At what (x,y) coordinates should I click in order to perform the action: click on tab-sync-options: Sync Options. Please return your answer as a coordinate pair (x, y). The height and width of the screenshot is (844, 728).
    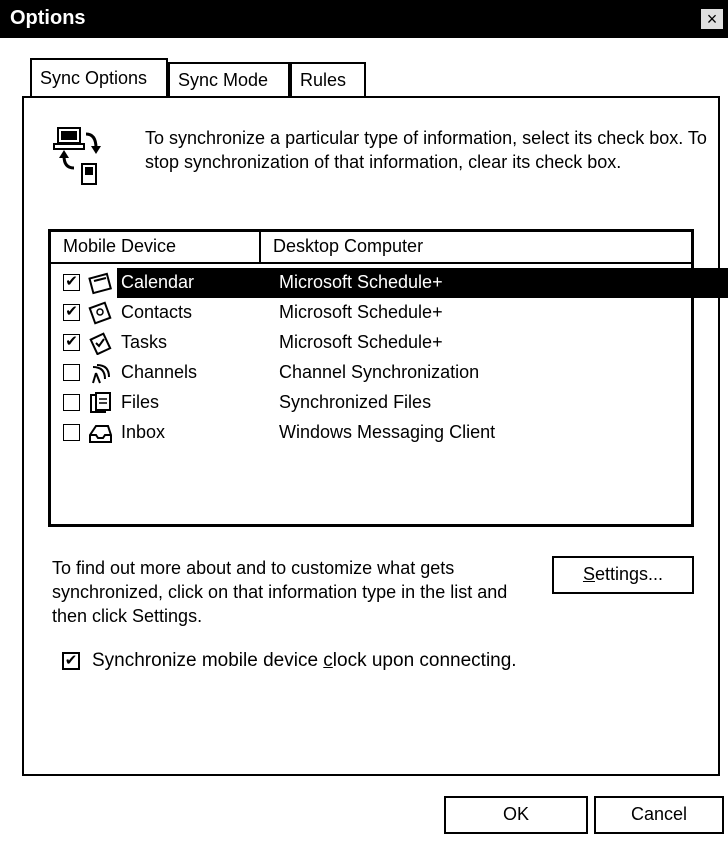
    Looking at the image, I should click on (99, 77).